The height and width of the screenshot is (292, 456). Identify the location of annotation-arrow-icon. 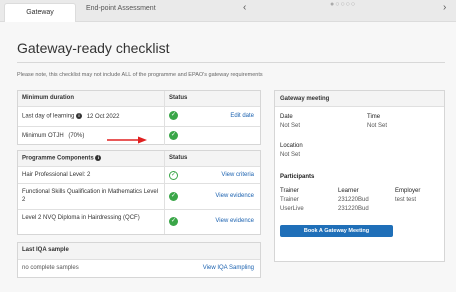
(127, 140).